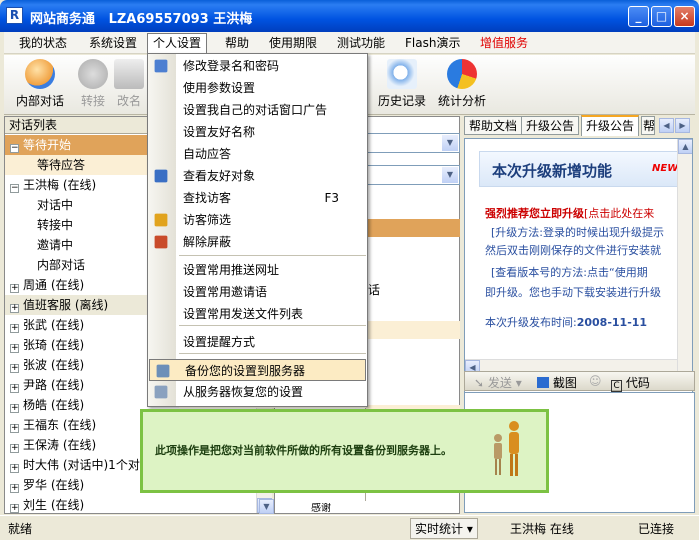  I want to click on transfer-button: 转接, so click(93, 84).